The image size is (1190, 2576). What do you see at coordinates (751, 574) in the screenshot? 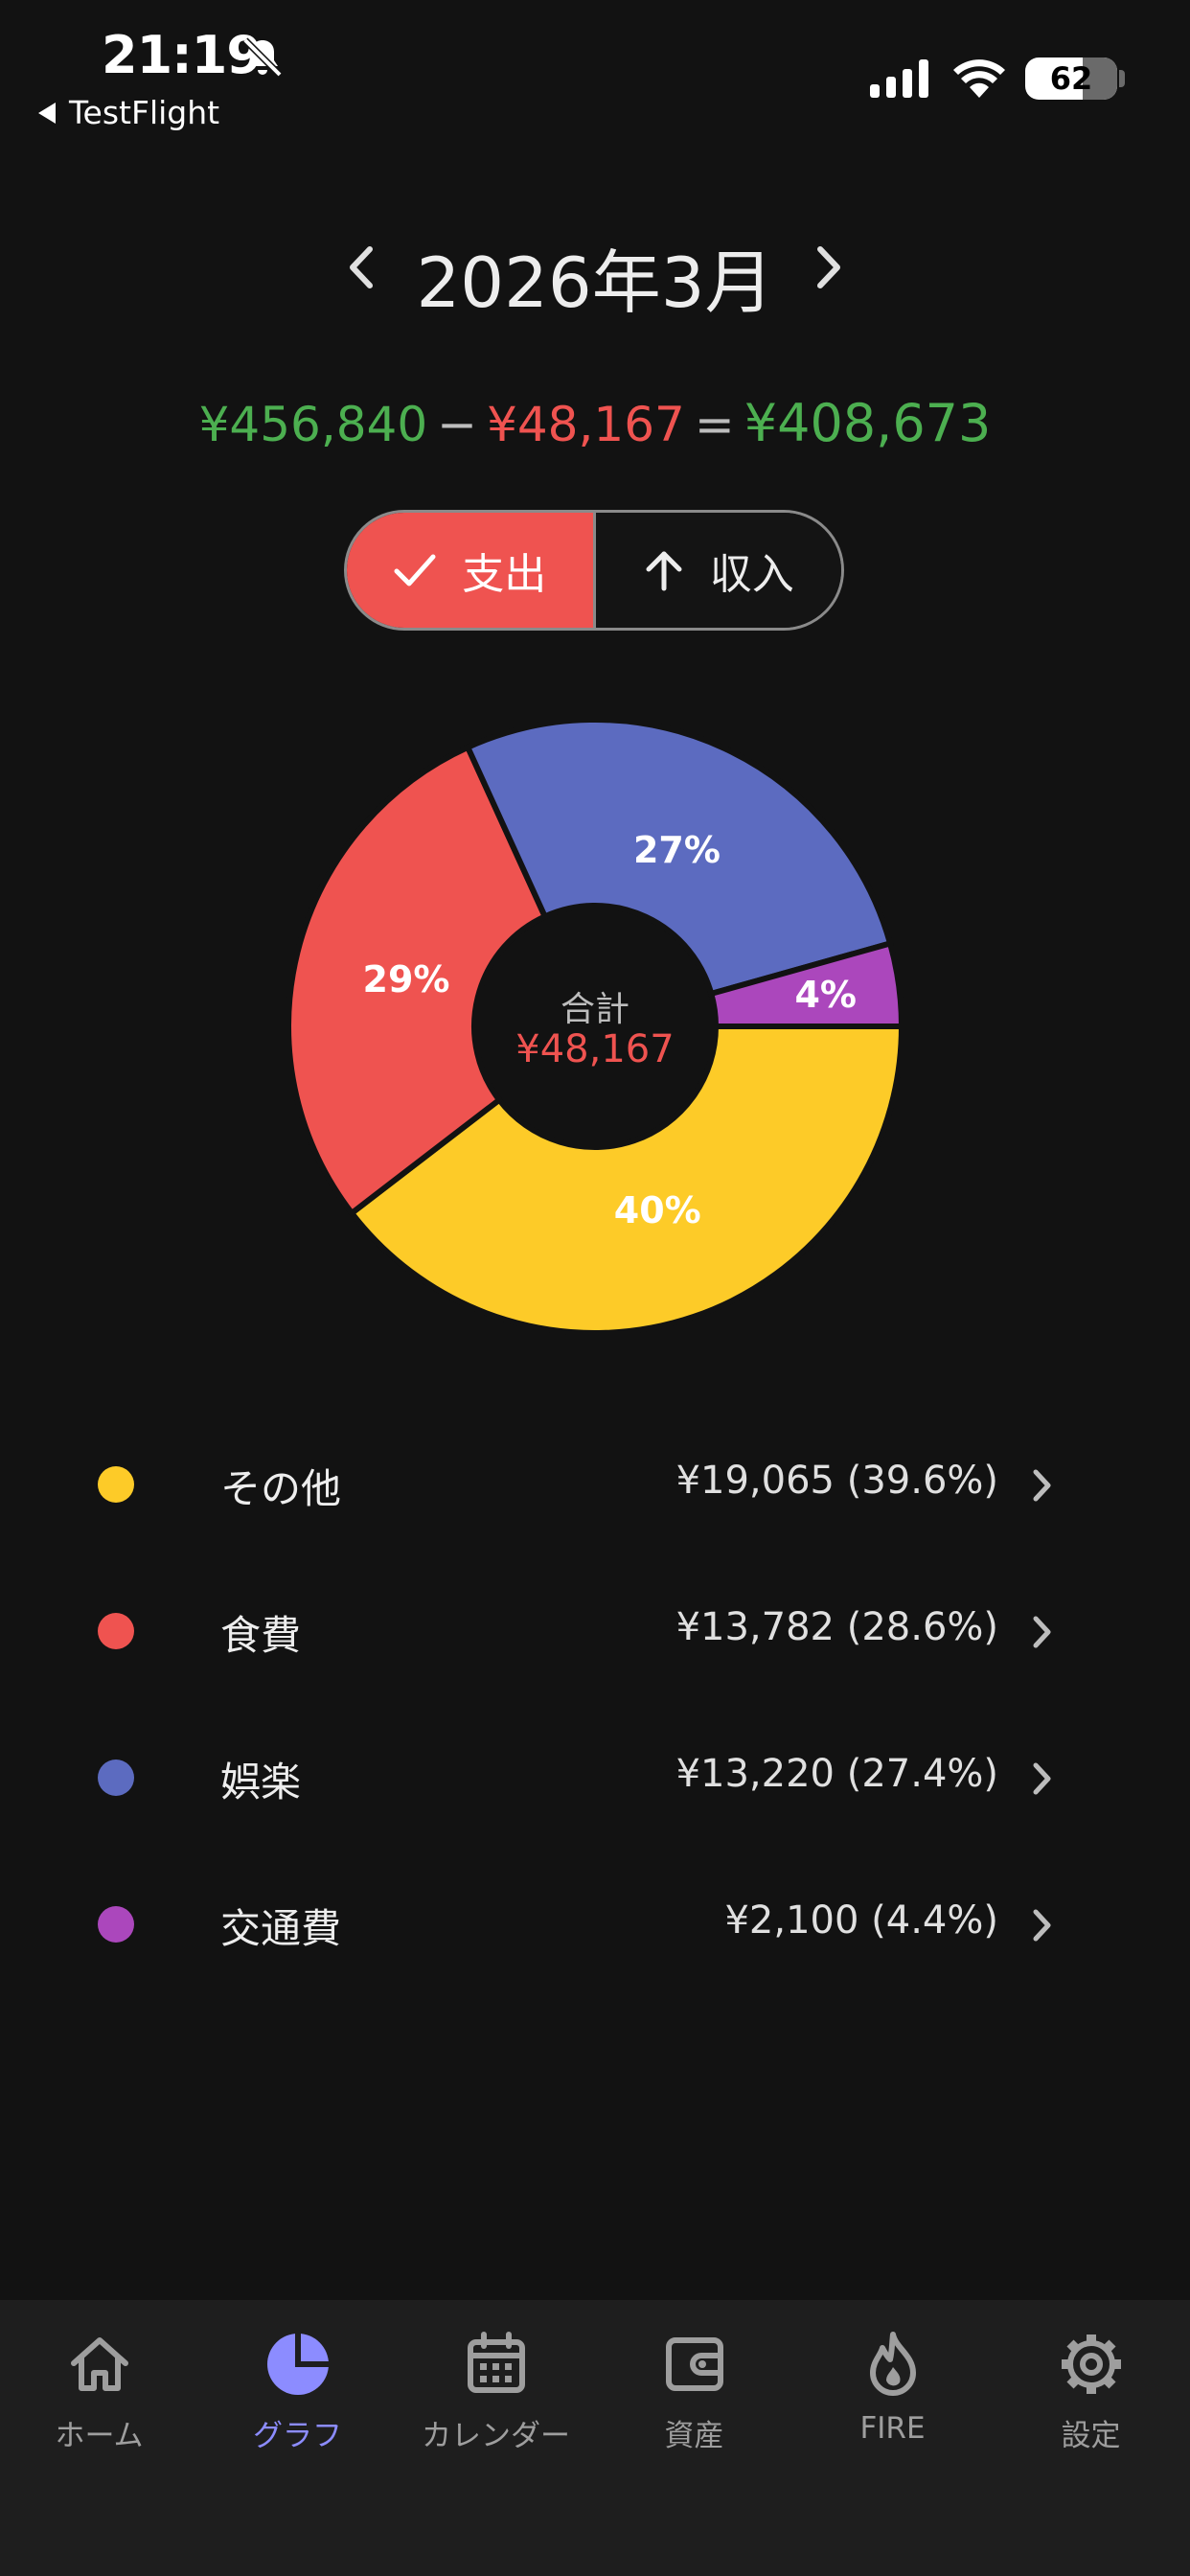
I see `income-toggle-label: 収入` at bounding box center [751, 574].